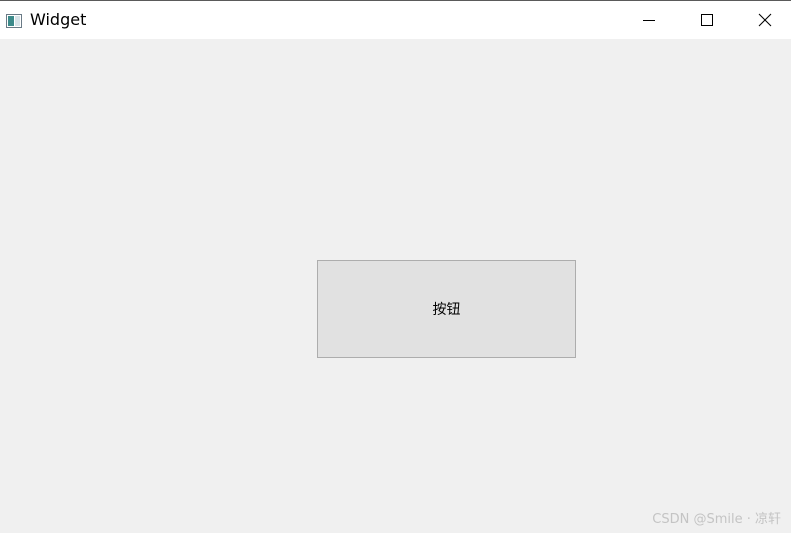 The width and height of the screenshot is (791, 533). I want to click on push-button-label: 按钮, so click(446, 310).